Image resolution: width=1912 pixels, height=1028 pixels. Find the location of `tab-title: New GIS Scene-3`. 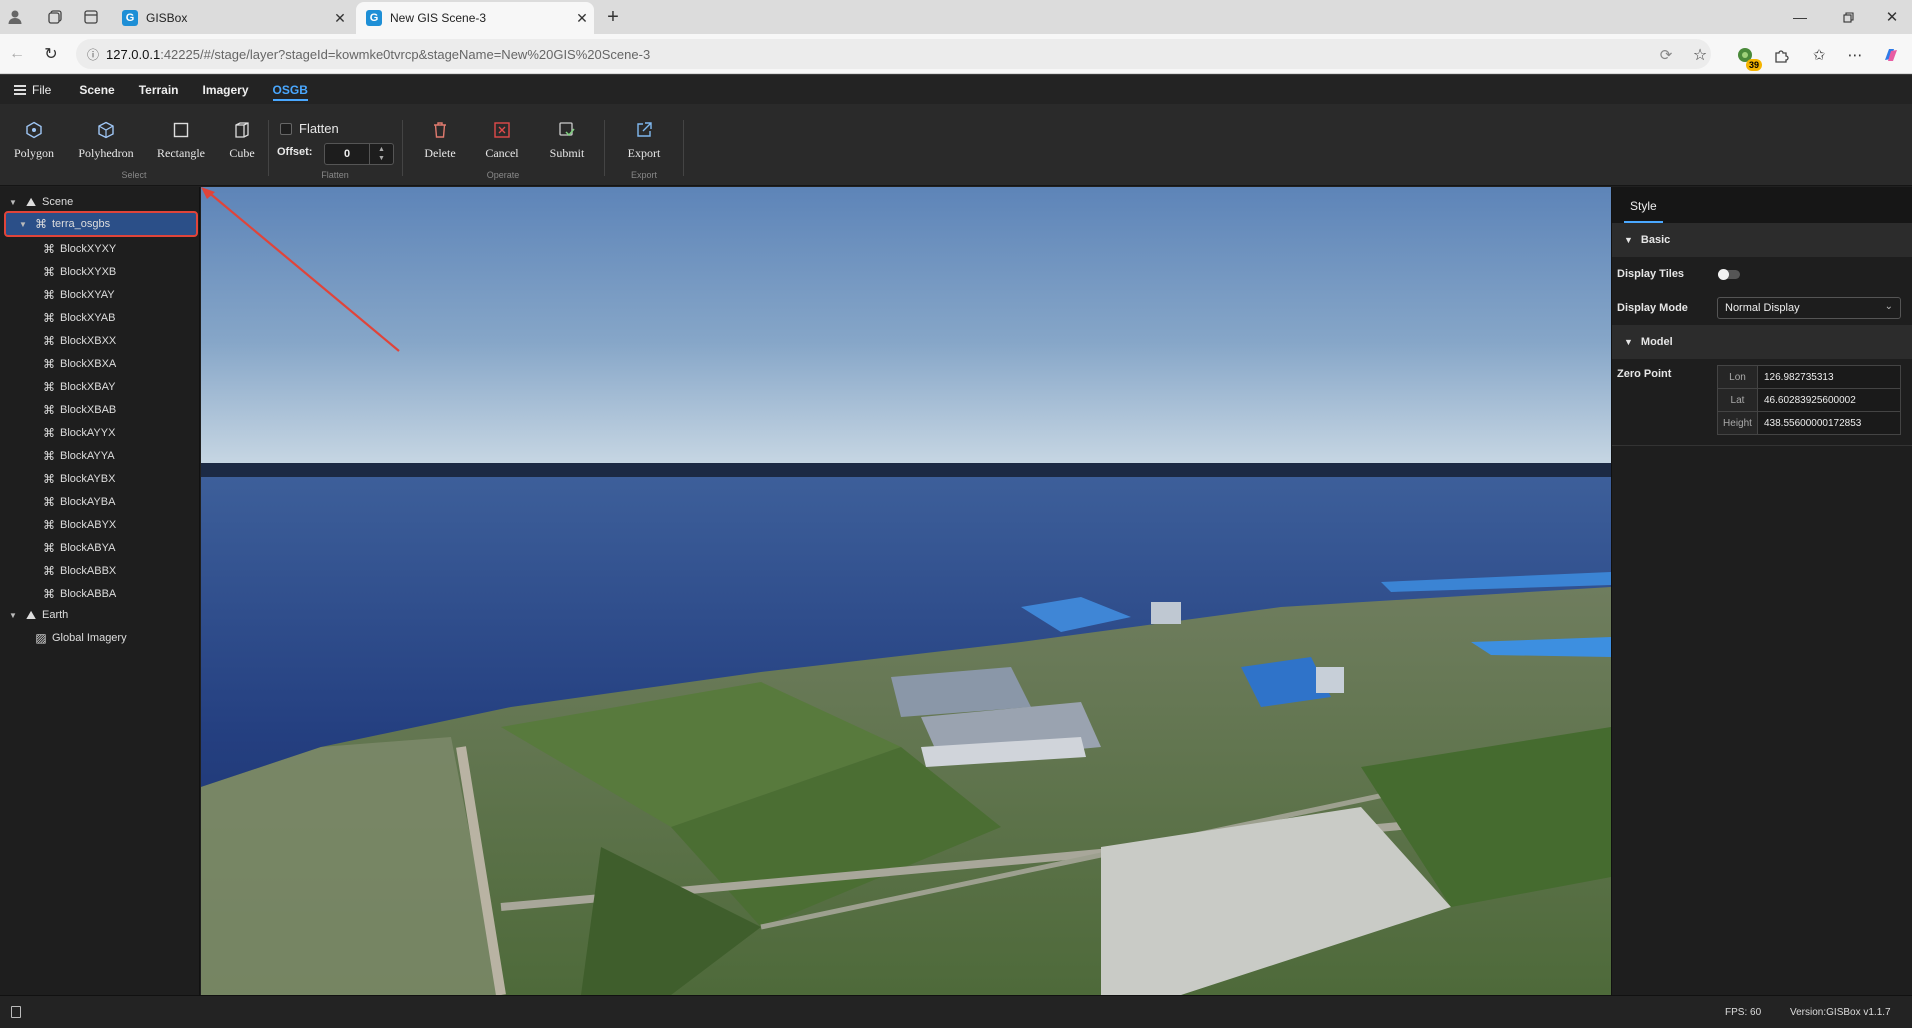

tab-title: New GIS Scene-3 is located at coordinates (438, 18).